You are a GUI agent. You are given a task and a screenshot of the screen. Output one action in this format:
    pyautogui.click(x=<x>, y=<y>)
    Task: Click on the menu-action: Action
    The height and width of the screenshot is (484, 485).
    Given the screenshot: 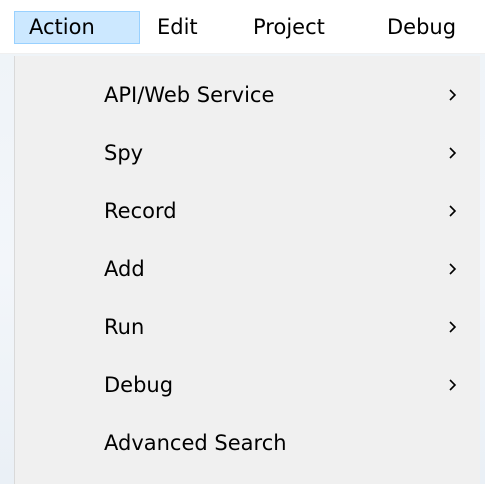 What is the action you would take?
    pyautogui.click(x=77, y=27)
    